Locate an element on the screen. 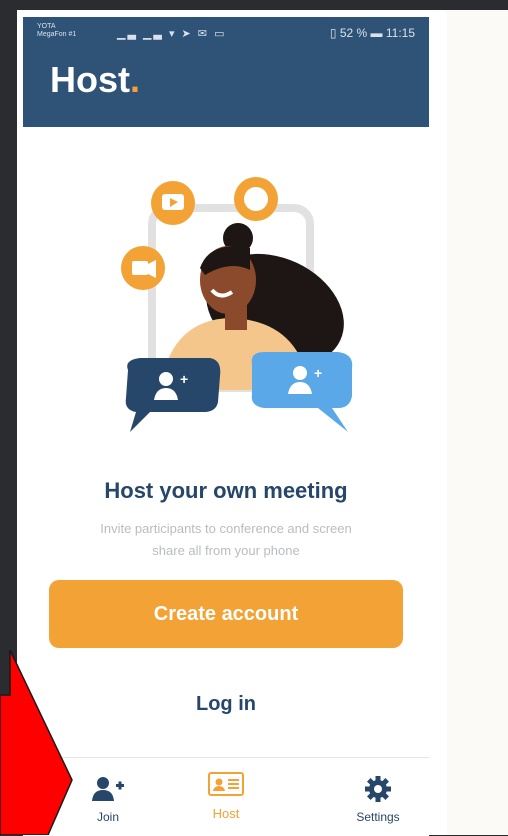 This screenshot has width=508, height=836. plus-glyph-light: + is located at coordinates (318, 373).